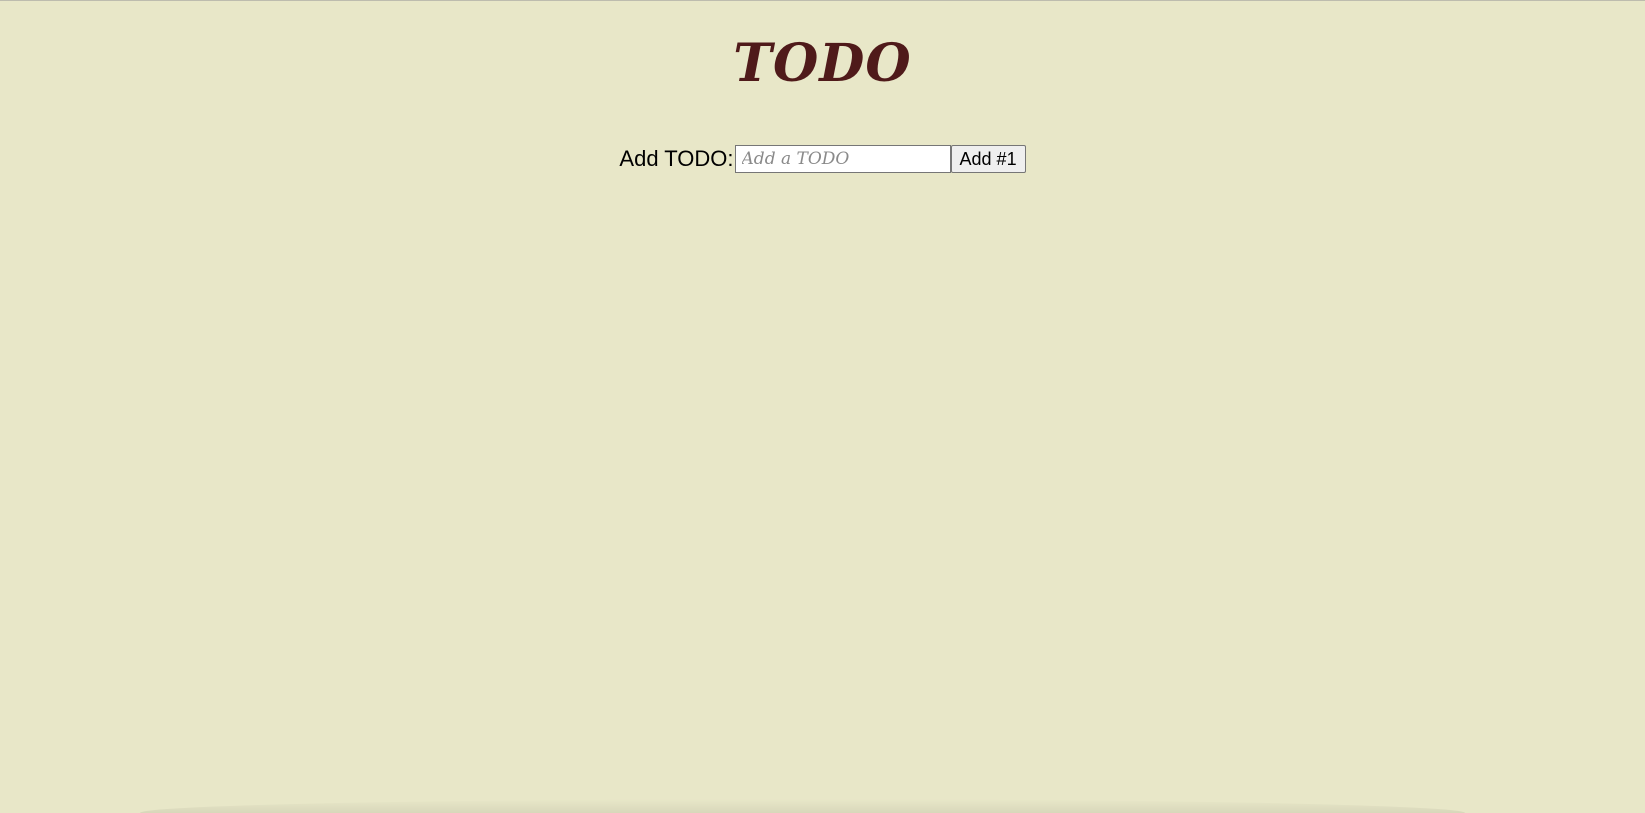 The image size is (1645, 813). What do you see at coordinates (676, 158) in the screenshot?
I see `add-todo-label: Add TODO:` at bounding box center [676, 158].